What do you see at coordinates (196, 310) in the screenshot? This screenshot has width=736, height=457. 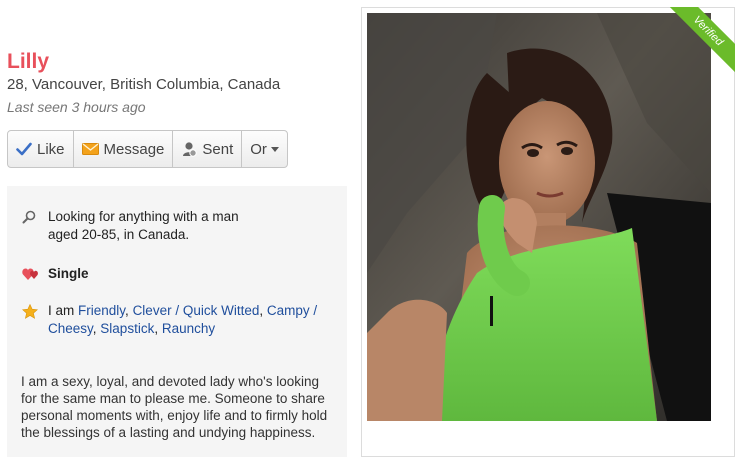 I see `trait-link: Clever / Quick Witted` at bounding box center [196, 310].